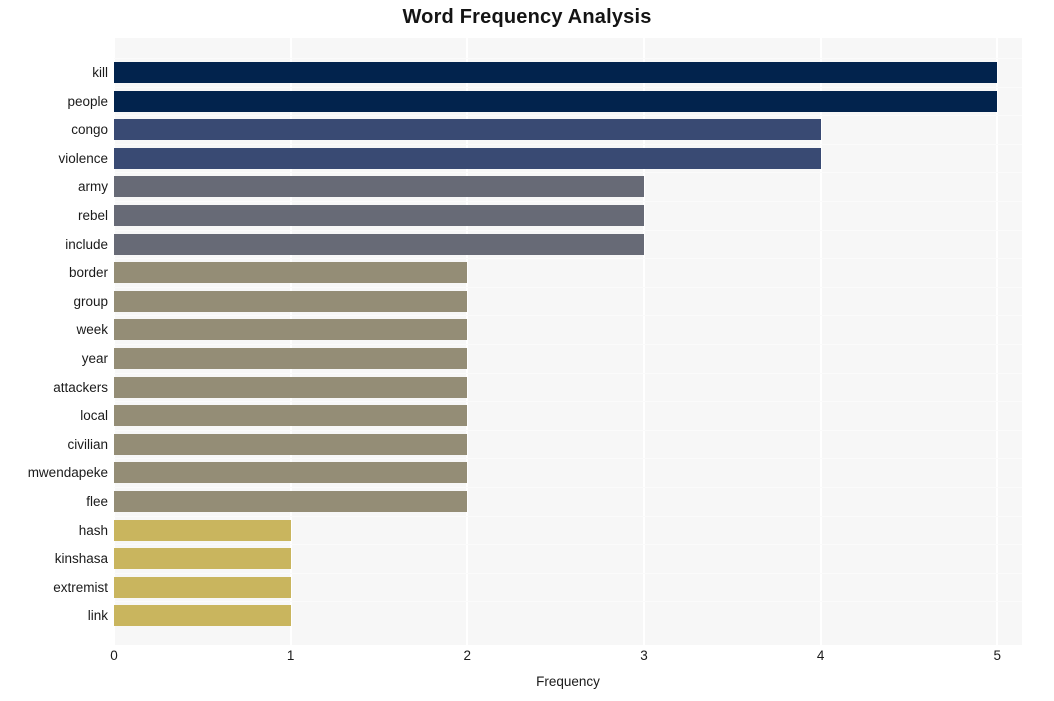  Describe the element at coordinates (291, 358) in the screenshot. I see `bar-year` at that location.